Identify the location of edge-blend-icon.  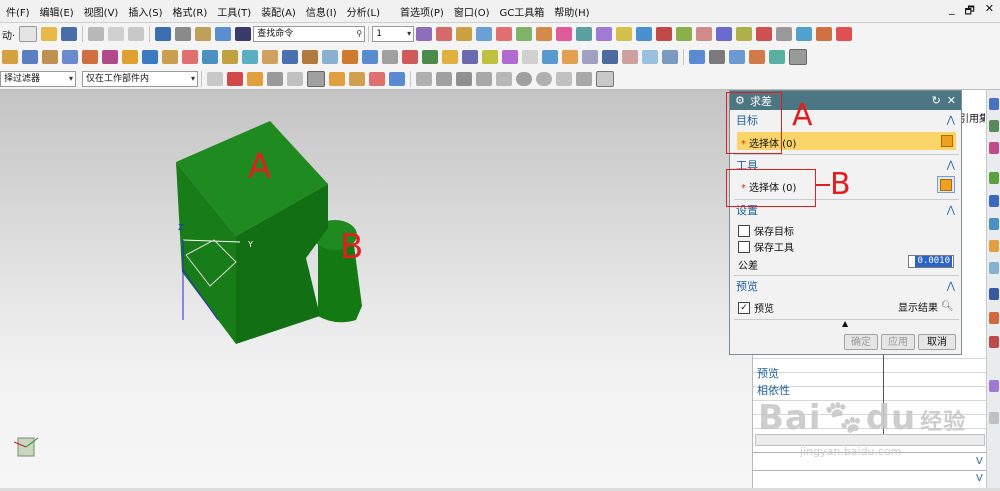
(350, 57).